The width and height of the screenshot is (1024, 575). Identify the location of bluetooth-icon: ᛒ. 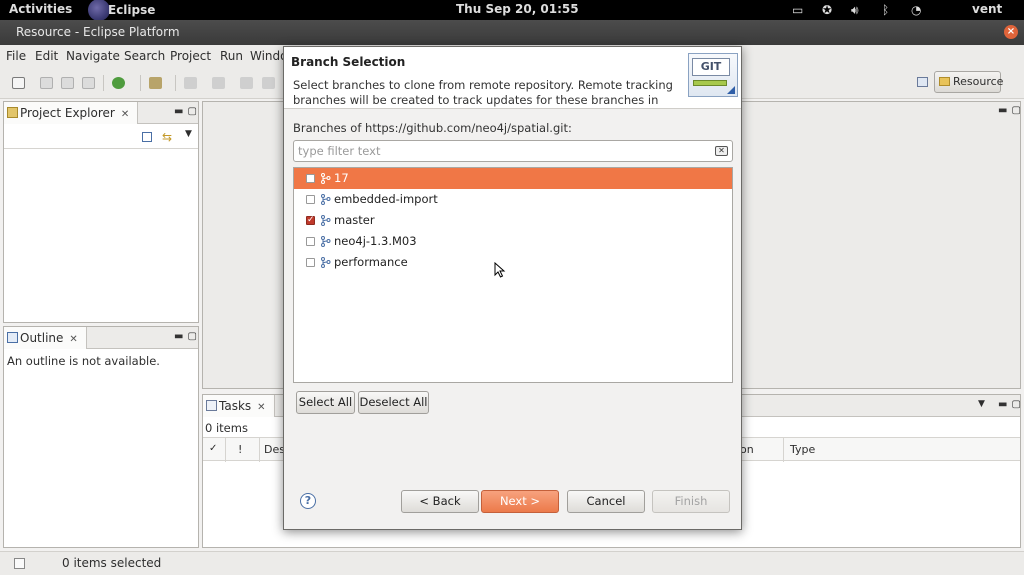
(885, 10).